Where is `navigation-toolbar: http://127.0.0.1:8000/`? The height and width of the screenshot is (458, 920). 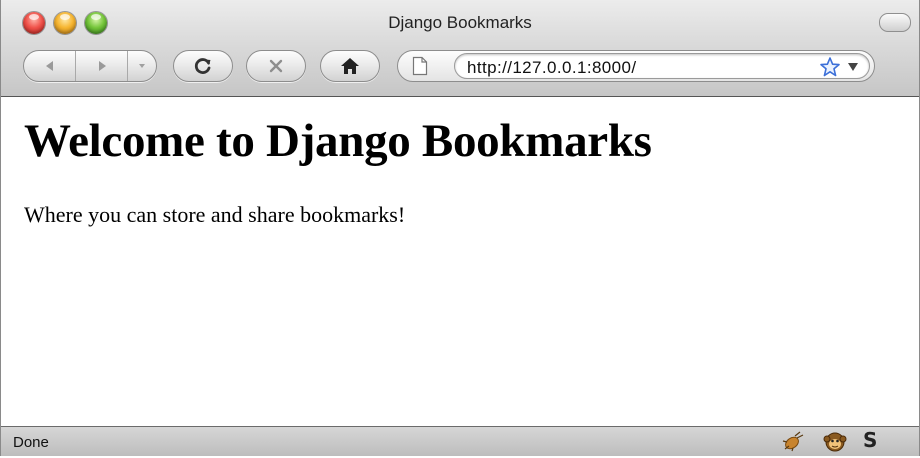
navigation-toolbar: http://127.0.0.1:8000/ is located at coordinates (460, 70).